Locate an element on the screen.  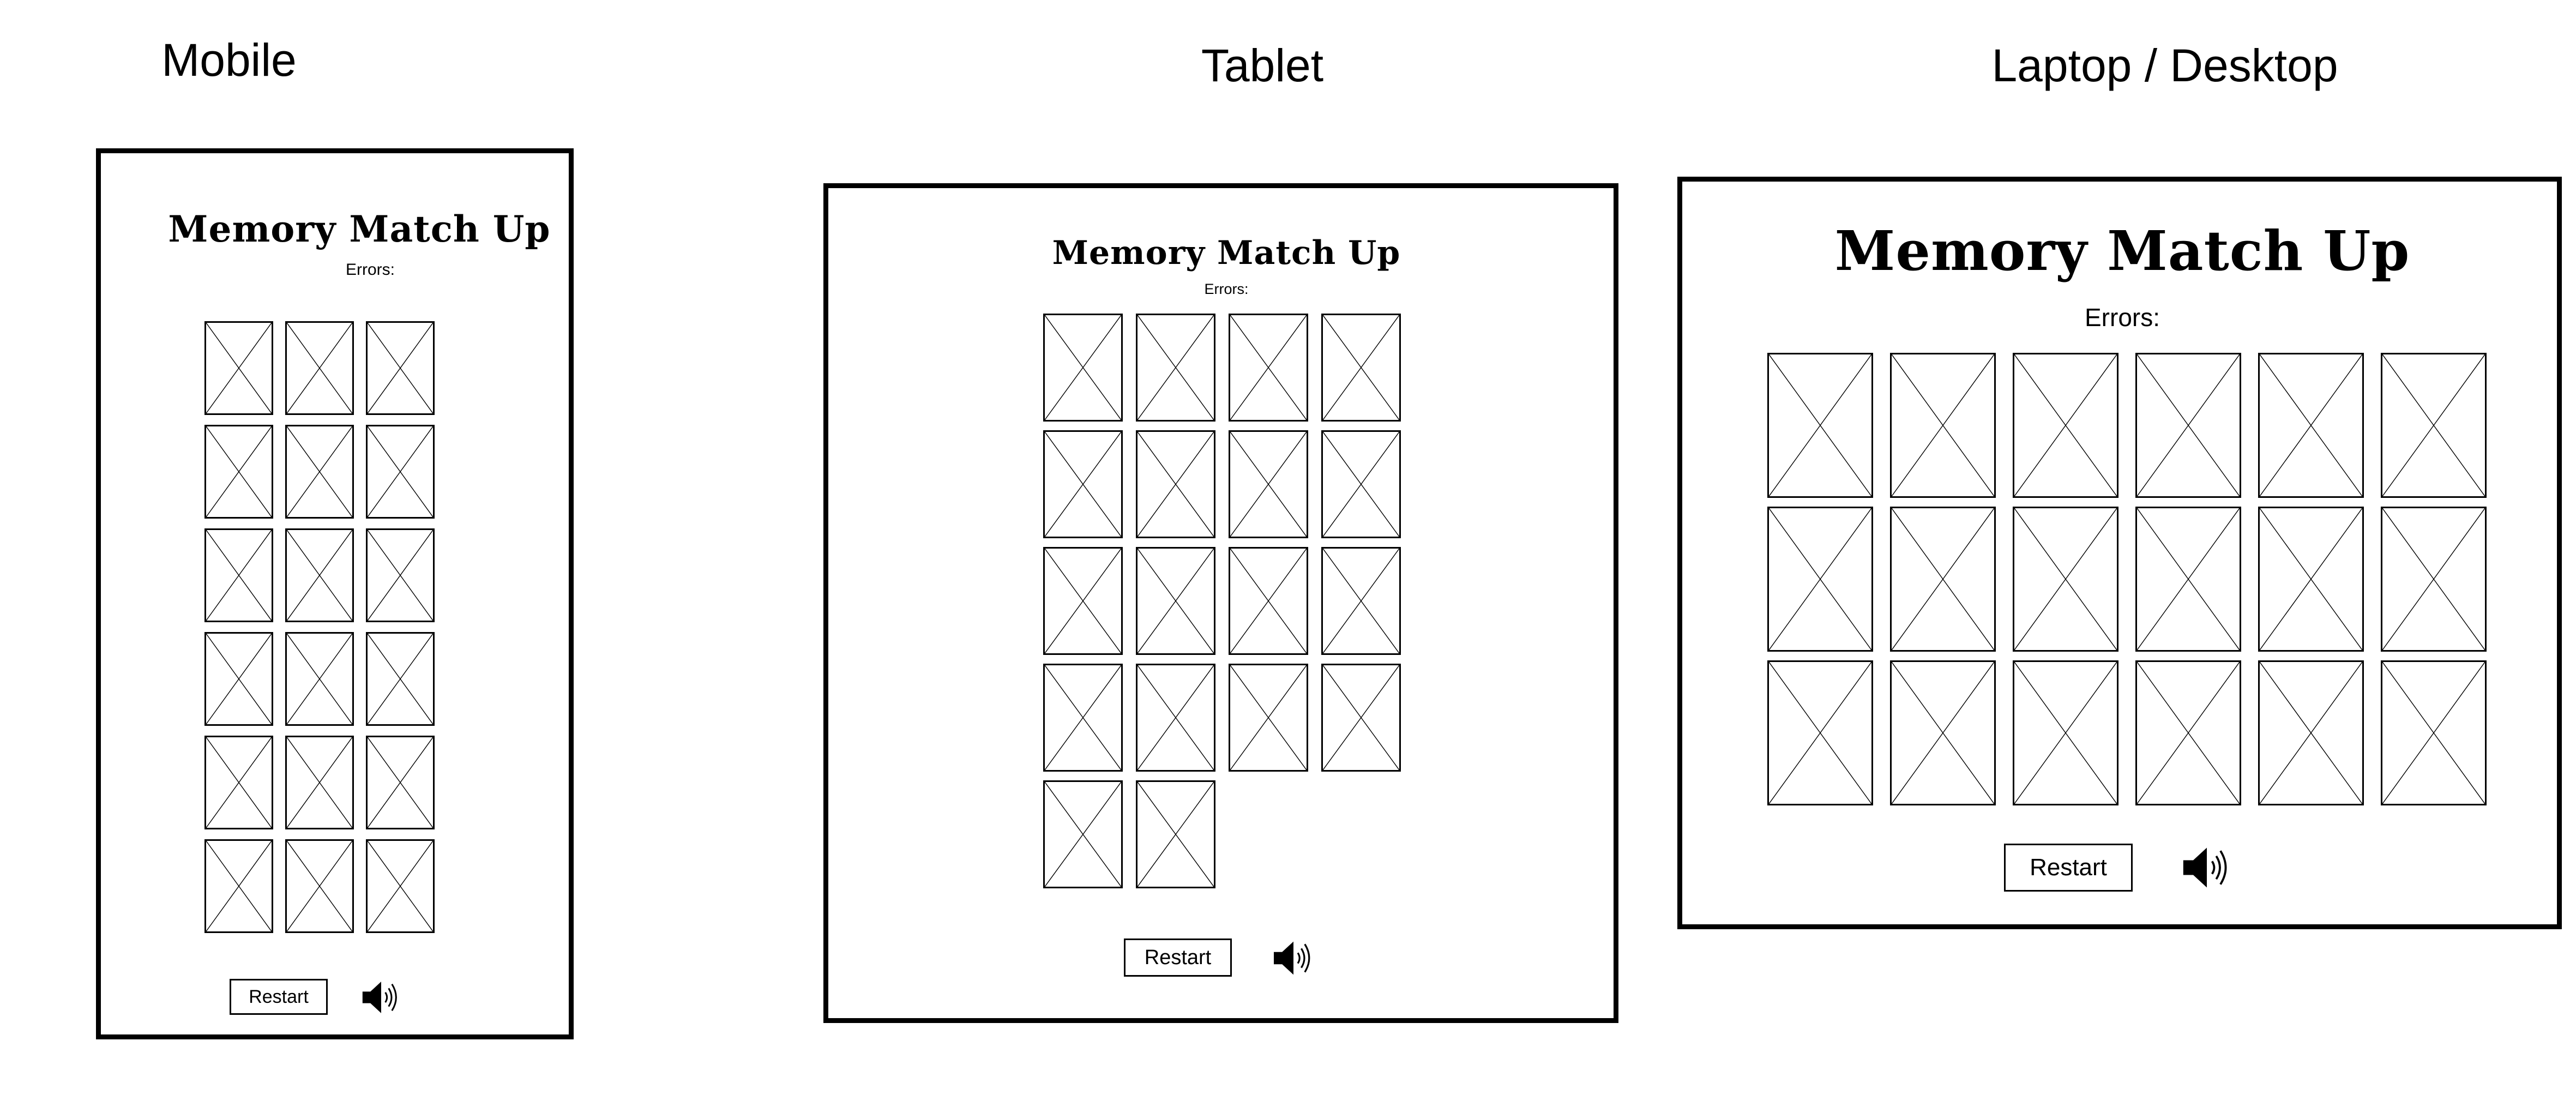
view-label-tablet: Tablet is located at coordinates (1262, 65).